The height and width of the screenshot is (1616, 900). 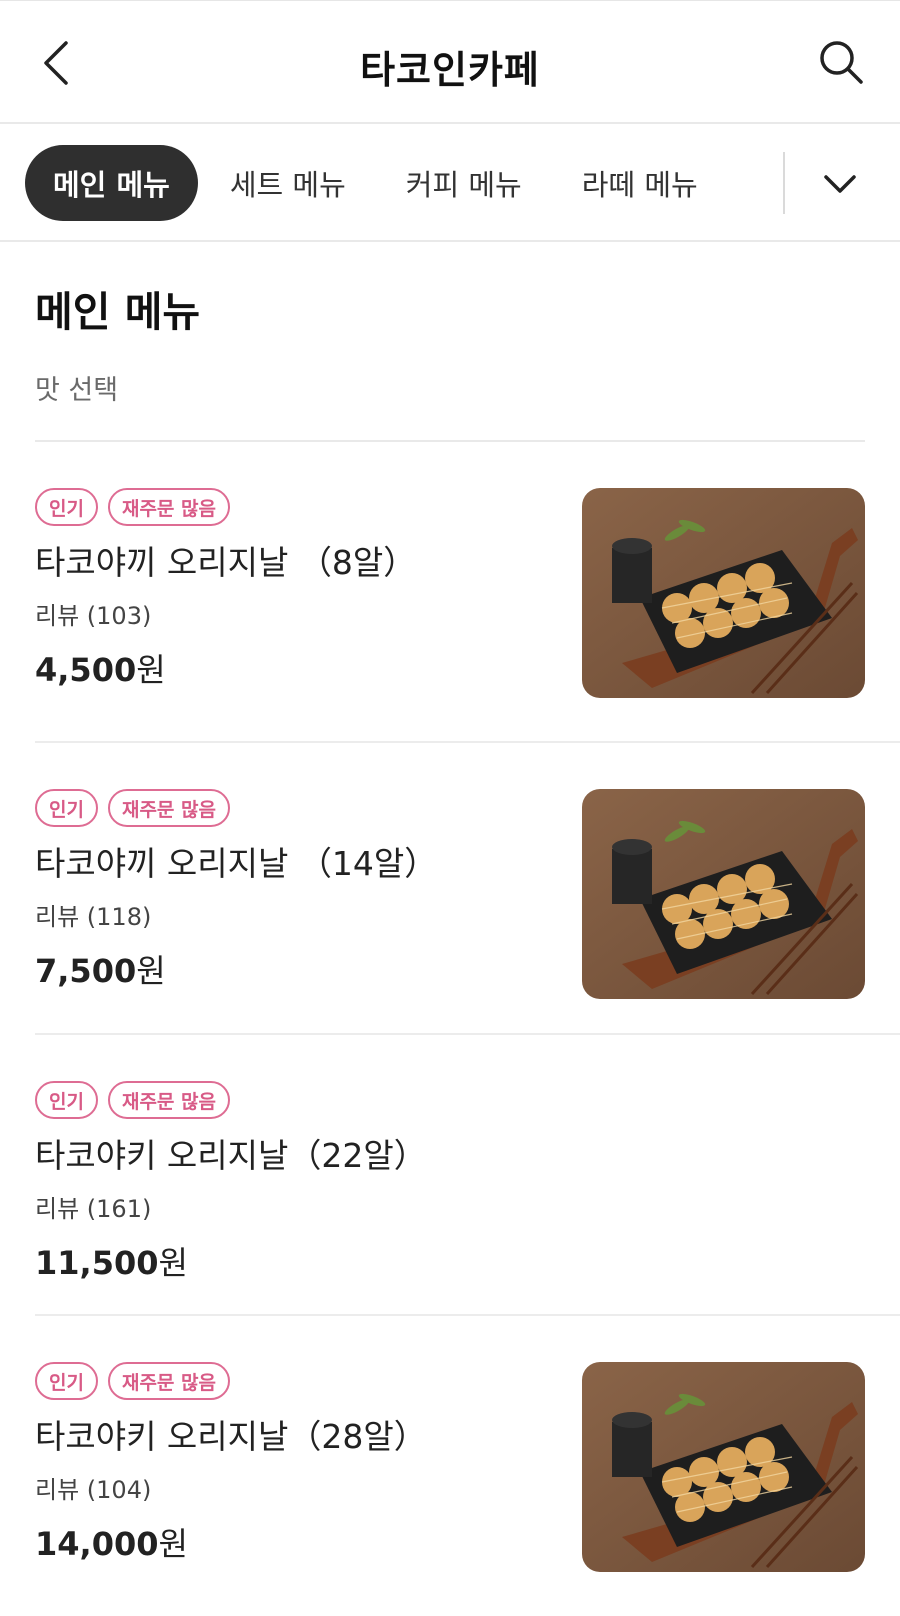 What do you see at coordinates (226, 562) in the screenshot?
I see `menu-item-name: 타코야끼 오리지날 （8알）` at bounding box center [226, 562].